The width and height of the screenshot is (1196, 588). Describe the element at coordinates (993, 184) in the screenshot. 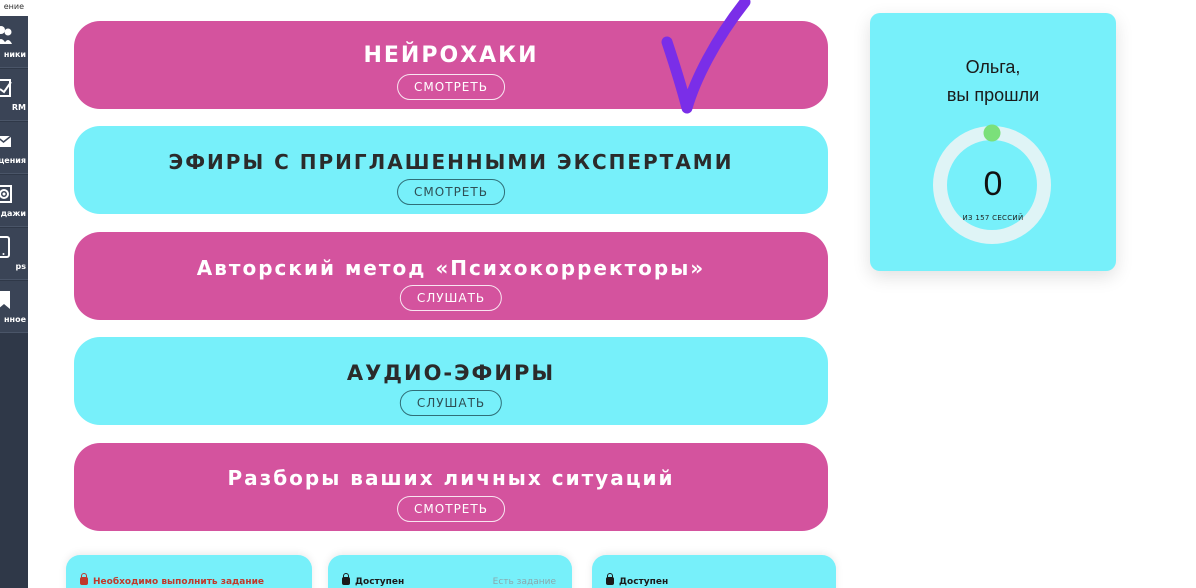

I see `sessions-completed: 0` at that location.